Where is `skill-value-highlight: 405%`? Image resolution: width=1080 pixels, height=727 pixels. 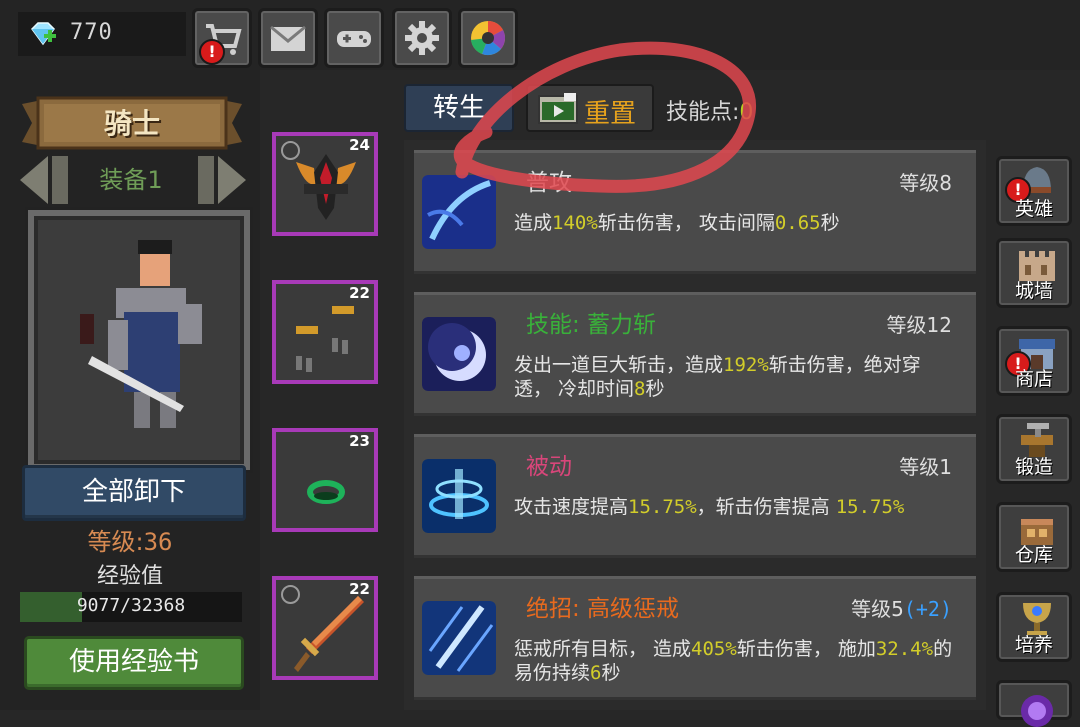 skill-value-highlight: 405% is located at coordinates (714, 649).